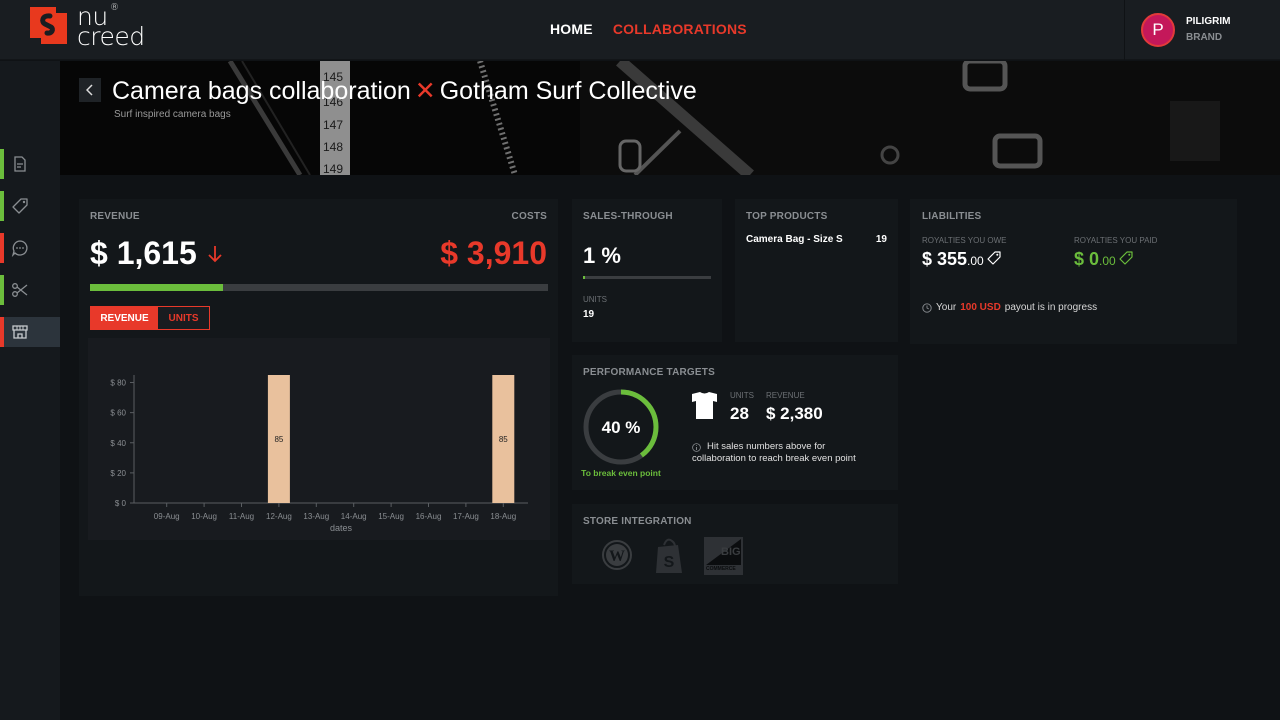 The image size is (1280, 720). I want to click on toggle-revenue-button: REVENUE, so click(124, 318).